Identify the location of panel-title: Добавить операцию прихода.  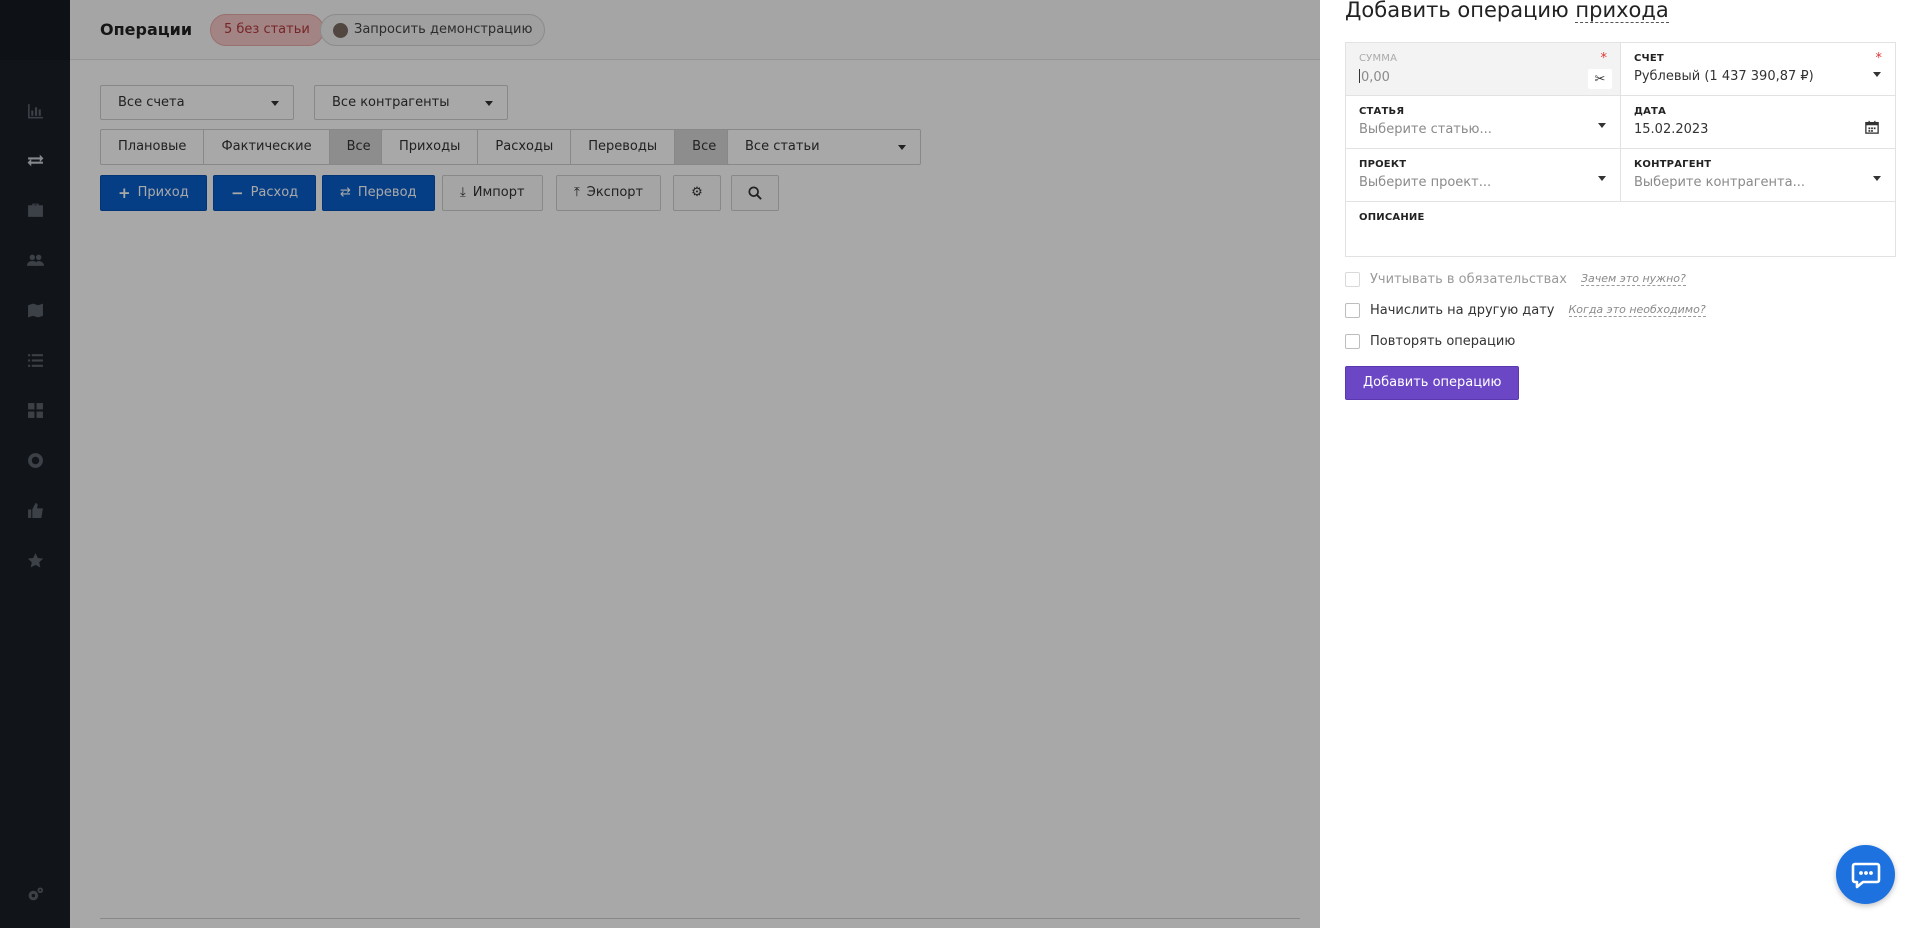
(1507, 11).